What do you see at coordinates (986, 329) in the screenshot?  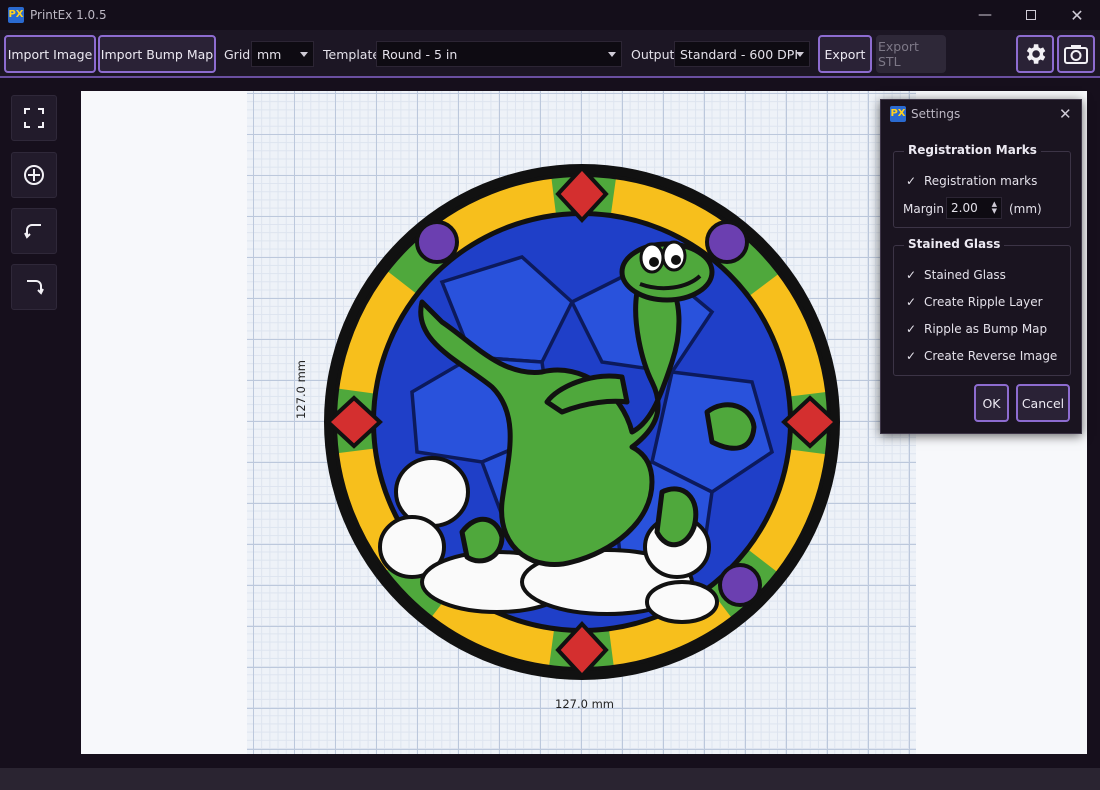 I see `ripple-bump-label: Ripple as Bump Map` at bounding box center [986, 329].